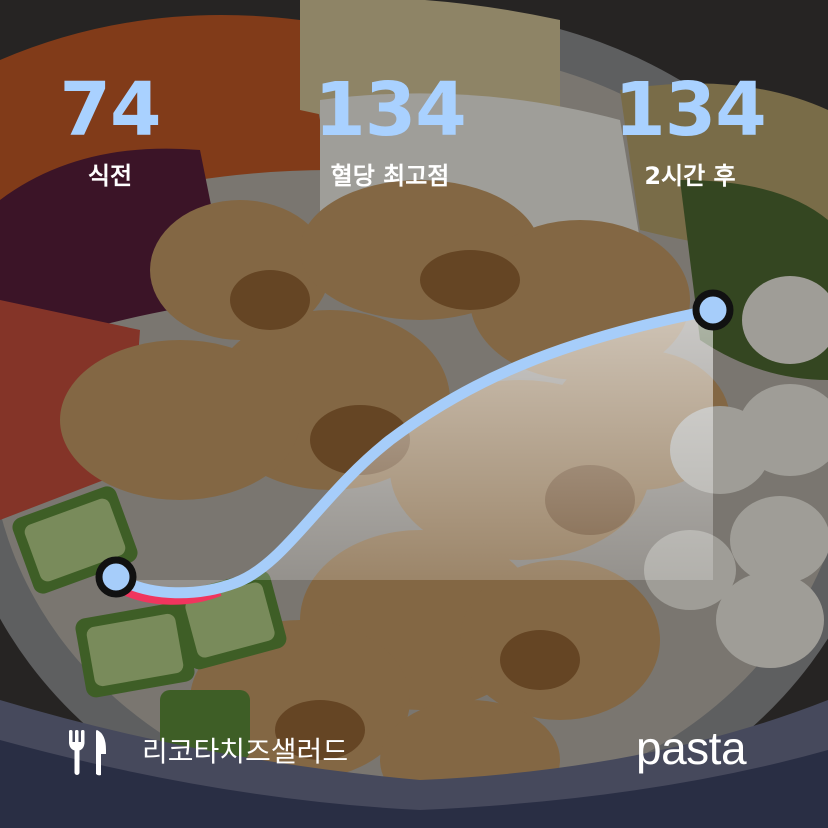 Image resolution: width=828 pixels, height=828 pixels. I want to click on utensils-icon, so click(87, 753).